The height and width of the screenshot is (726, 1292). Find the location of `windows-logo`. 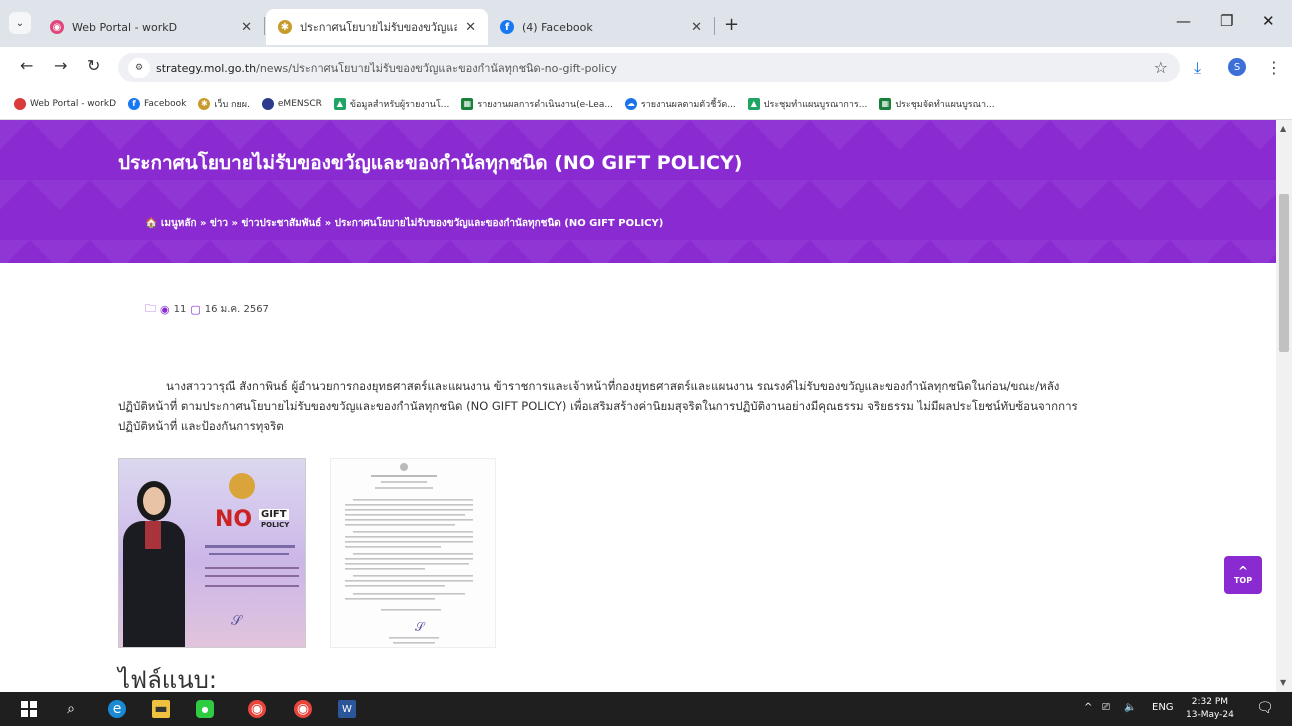

windows-logo is located at coordinates (29, 709).